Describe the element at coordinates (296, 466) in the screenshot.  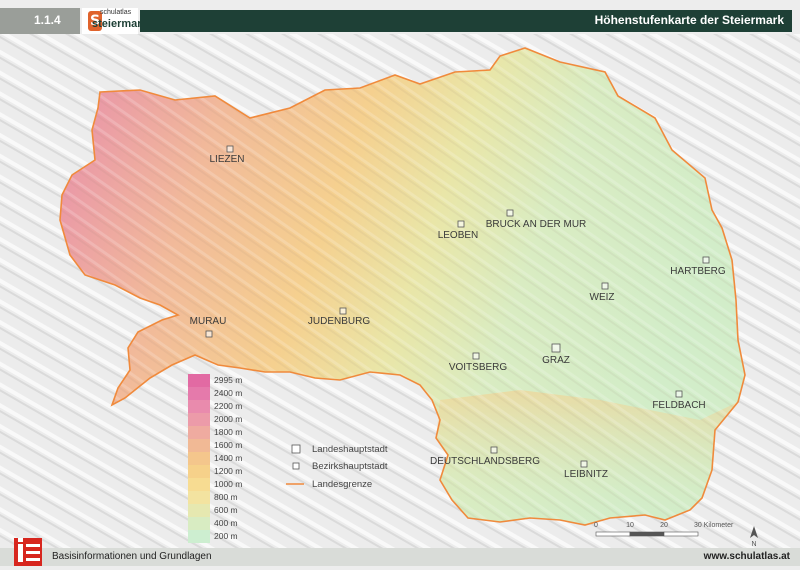
I see `bezirkshauptstadt-icon` at that location.